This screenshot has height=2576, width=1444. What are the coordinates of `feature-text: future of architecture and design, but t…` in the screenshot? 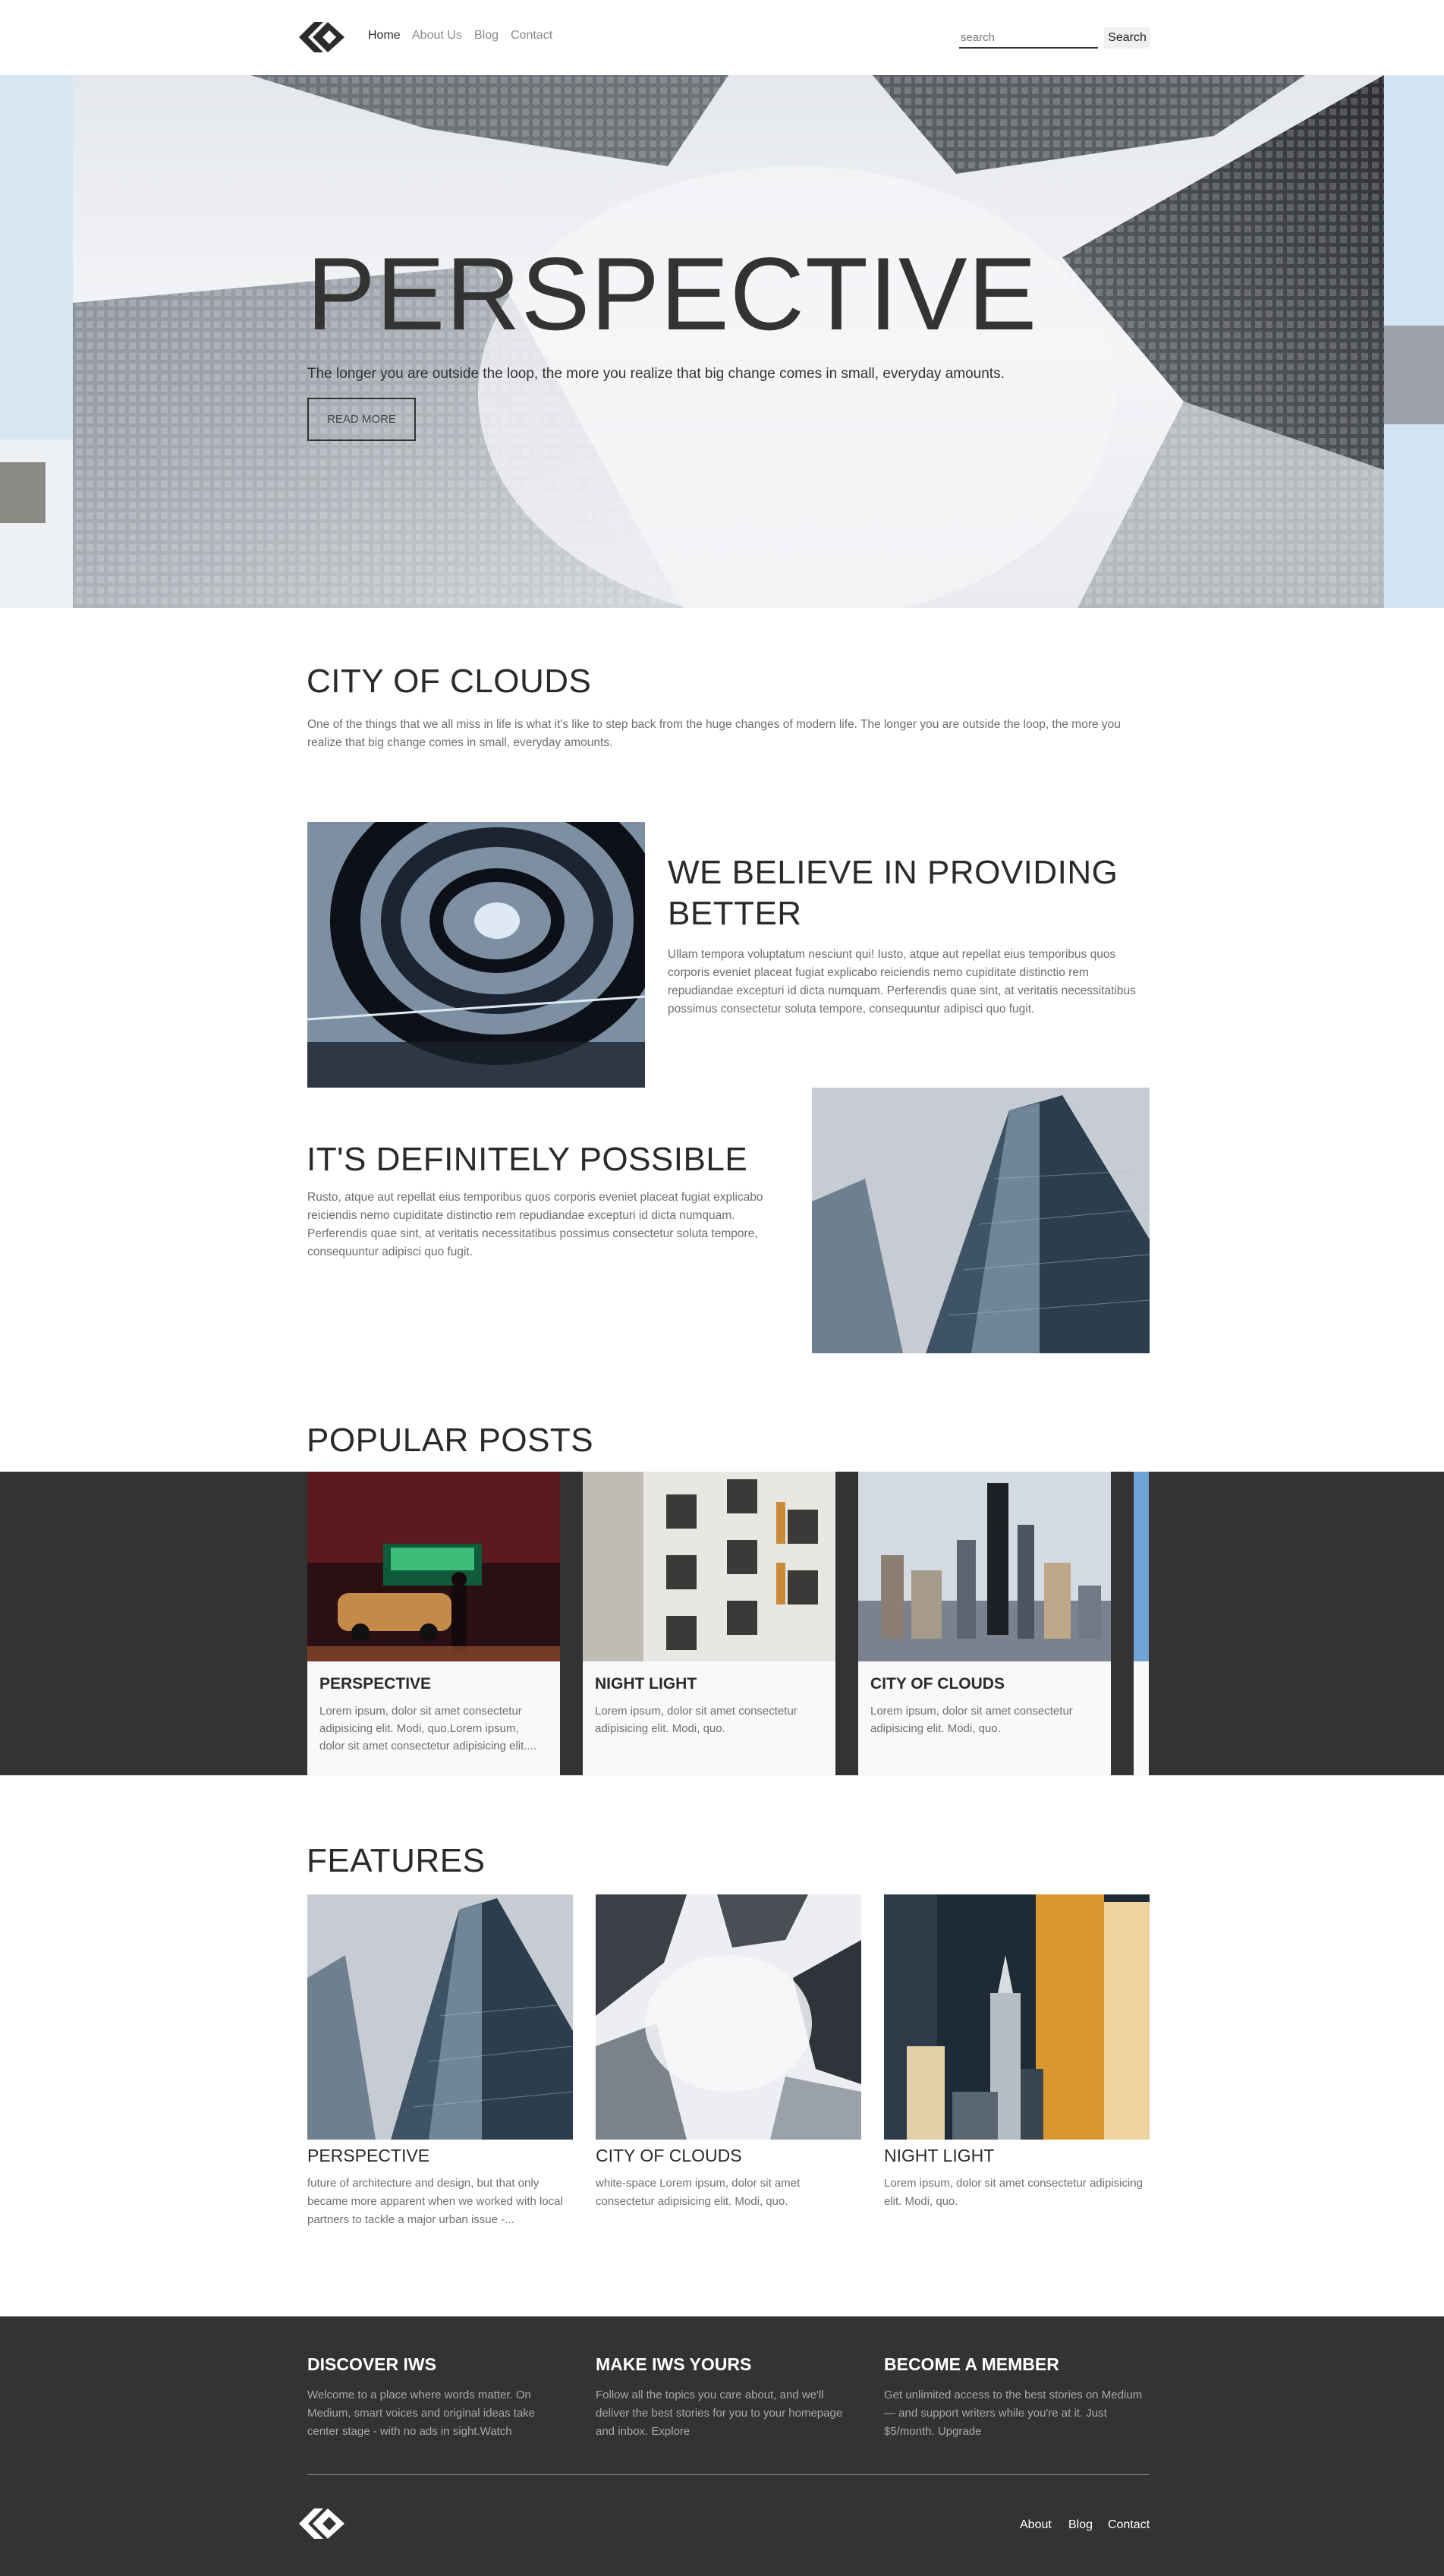 It's located at (435, 2201).